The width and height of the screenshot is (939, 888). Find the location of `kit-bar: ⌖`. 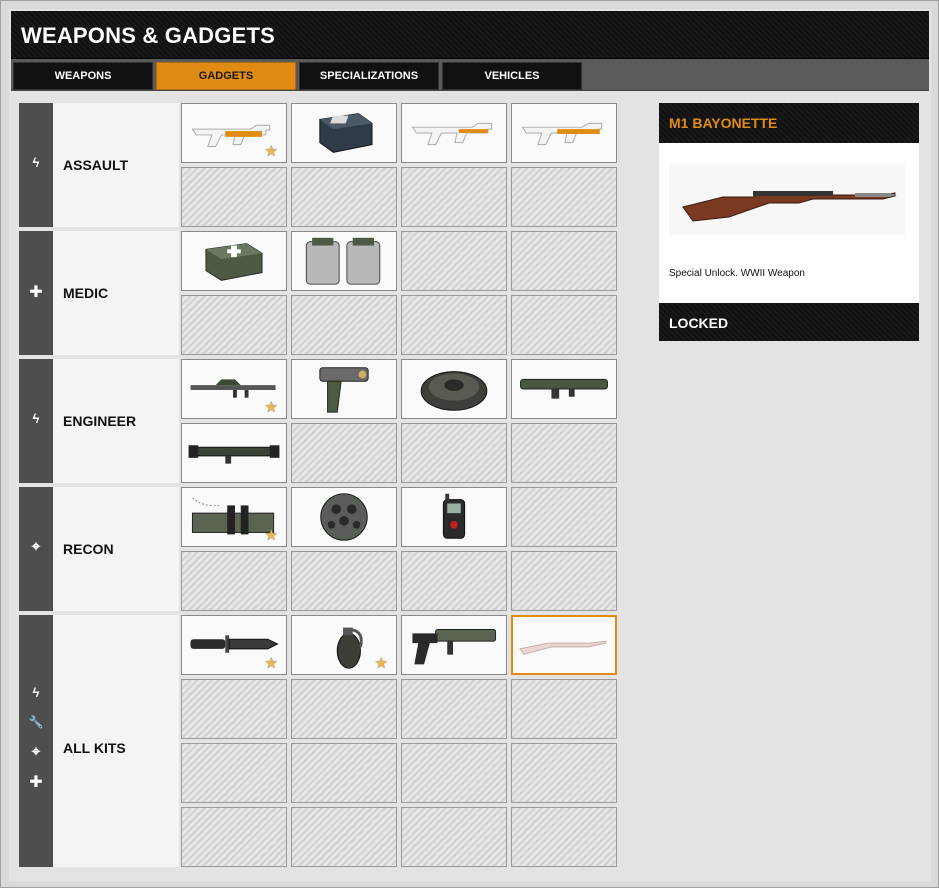

kit-bar: ⌖ is located at coordinates (36, 549).